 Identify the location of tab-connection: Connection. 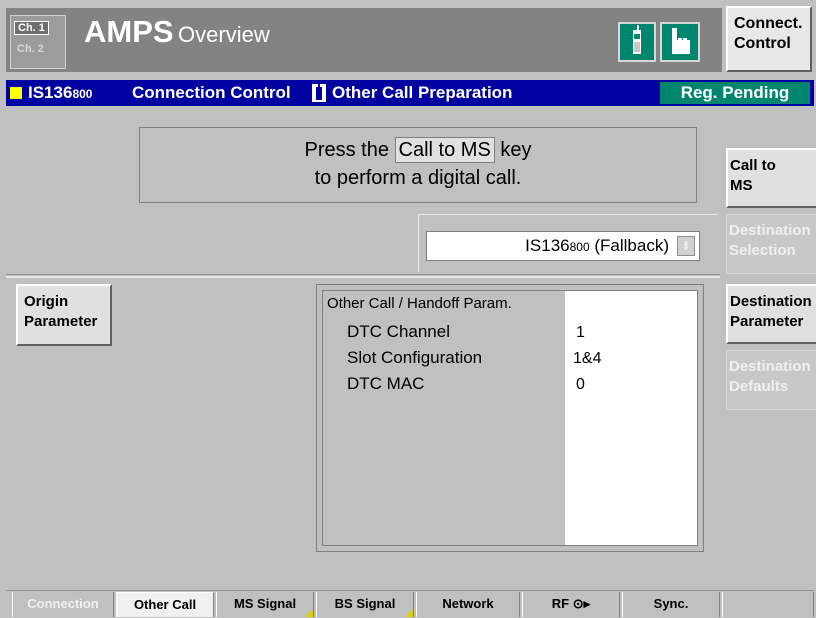
(63, 604).